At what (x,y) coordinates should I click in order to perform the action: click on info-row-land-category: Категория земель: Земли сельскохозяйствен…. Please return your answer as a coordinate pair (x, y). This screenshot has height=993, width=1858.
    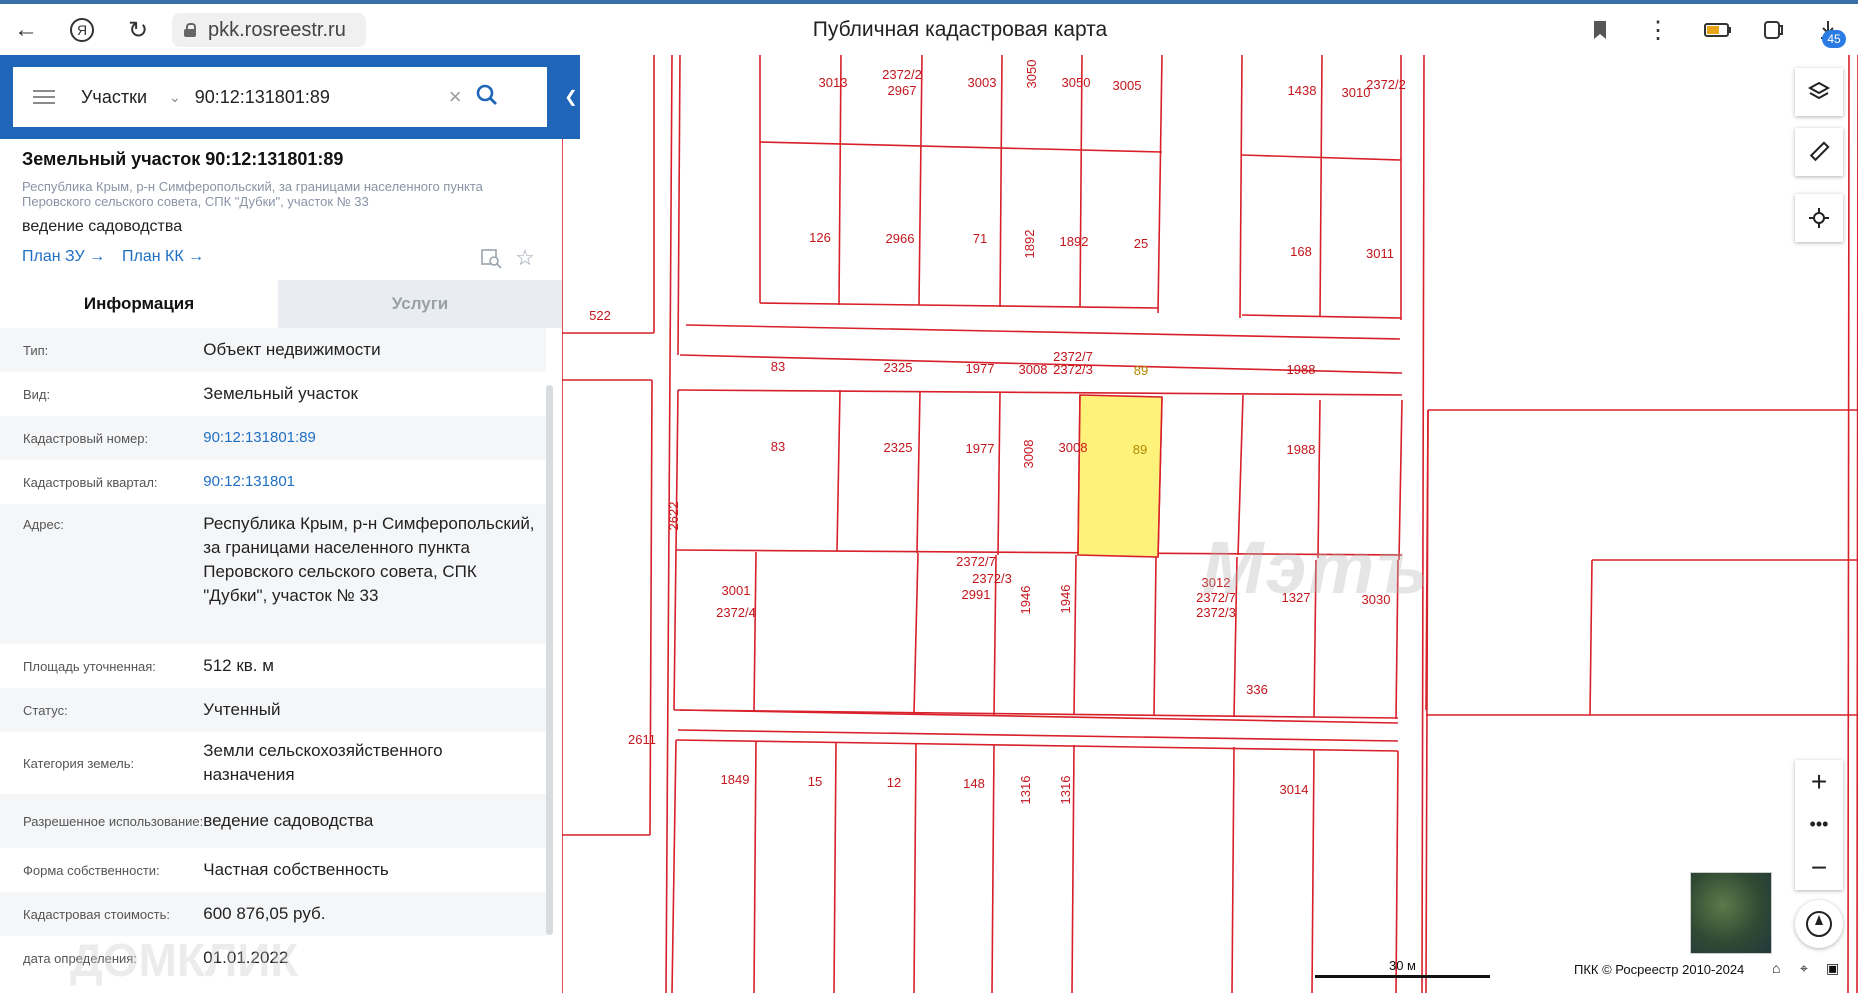
    Looking at the image, I should click on (273, 763).